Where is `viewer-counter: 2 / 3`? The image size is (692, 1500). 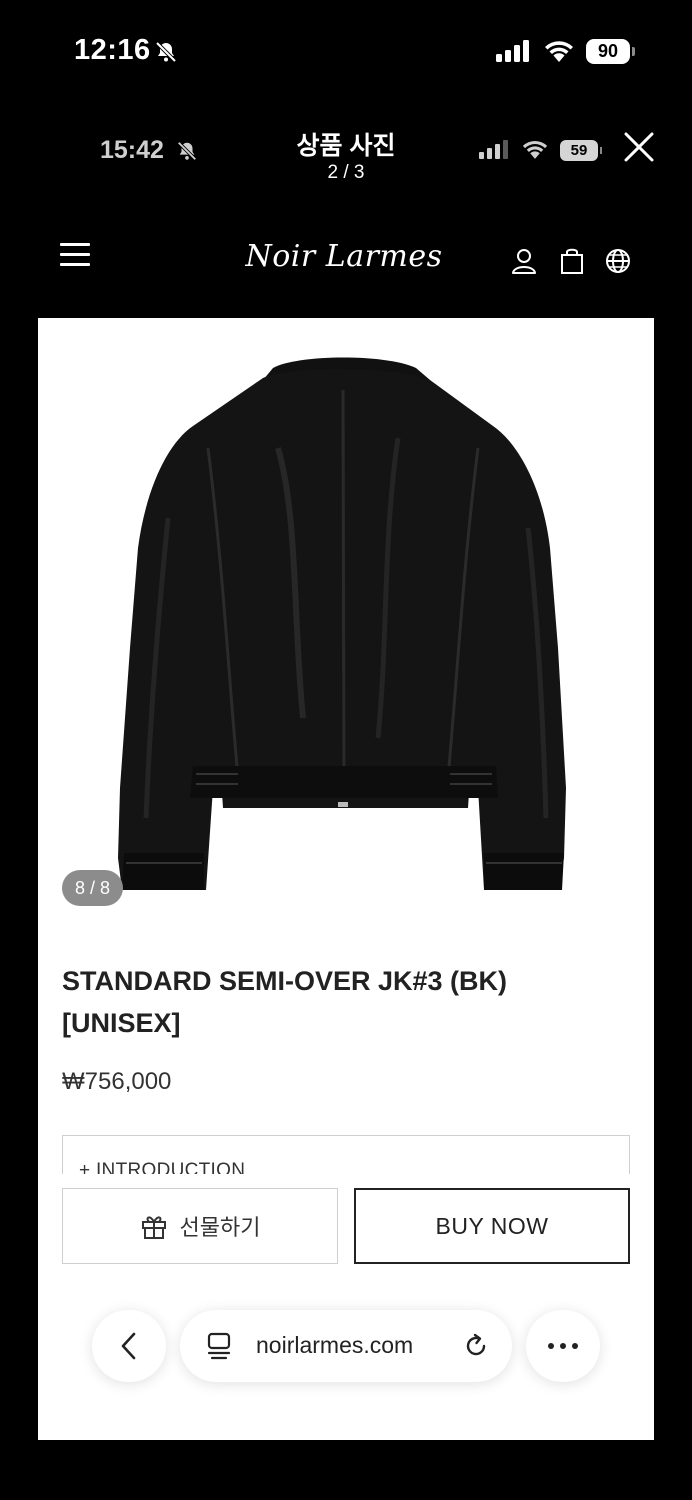
viewer-counter: 2 / 3 is located at coordinates (346, 172).